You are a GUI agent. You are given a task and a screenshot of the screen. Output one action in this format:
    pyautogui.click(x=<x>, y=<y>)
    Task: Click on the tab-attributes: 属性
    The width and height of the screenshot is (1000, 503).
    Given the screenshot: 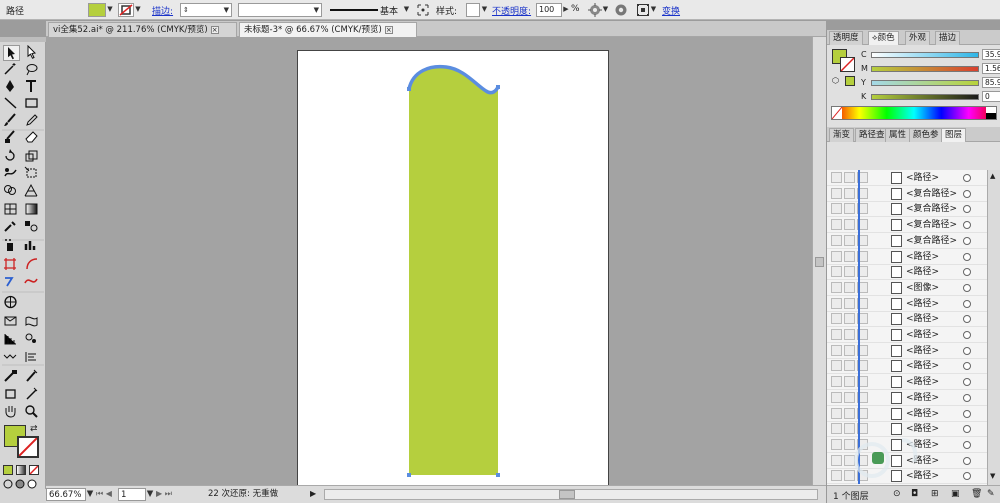 What is the action you would take?
    pyautogui.click(x=898, y=135)
    